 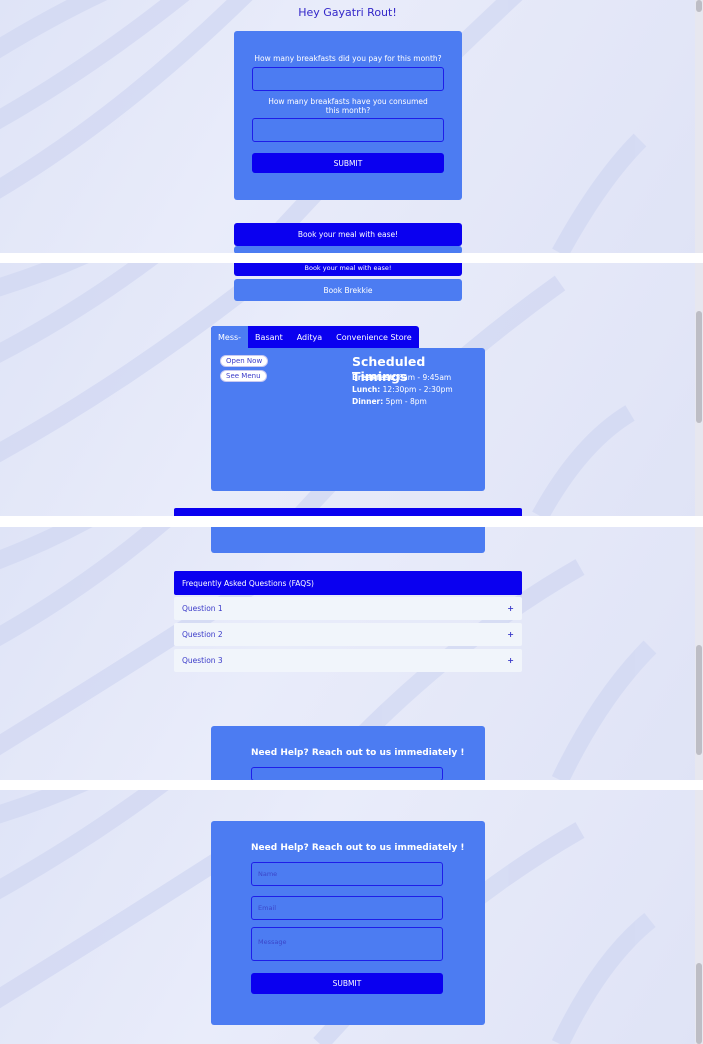 What do you see at coordinates (402, 377) in the screenshot?
I see `timing-breakfast: Breakfast: 8am - 9:45am` at bounding box center [402, 377].